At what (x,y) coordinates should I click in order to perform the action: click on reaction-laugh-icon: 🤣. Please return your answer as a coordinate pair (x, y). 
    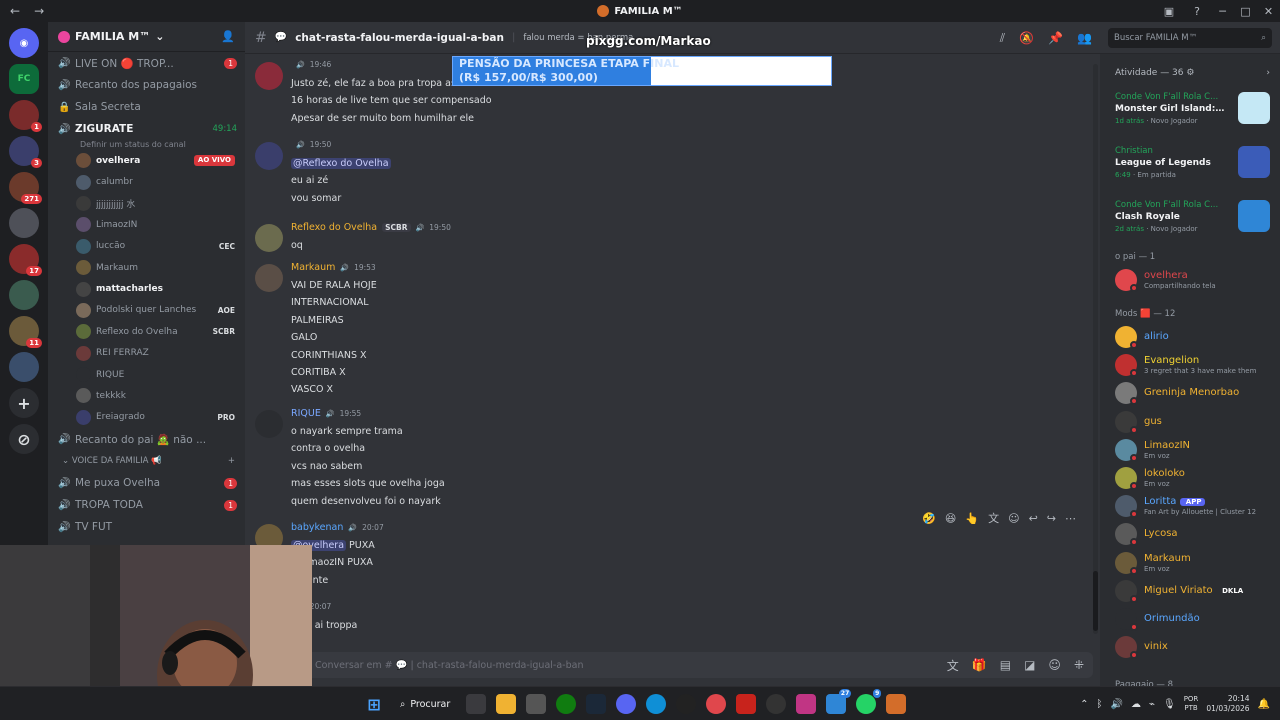
    Looking at the image, I should click on (929, 518).